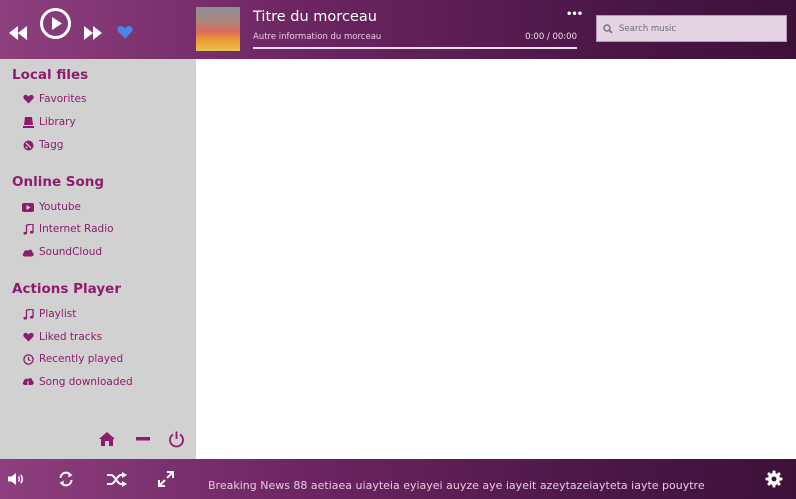 Image resolution: width=796 pixels, height=499 pixels. I want to click on search-box, so click(691, 28).